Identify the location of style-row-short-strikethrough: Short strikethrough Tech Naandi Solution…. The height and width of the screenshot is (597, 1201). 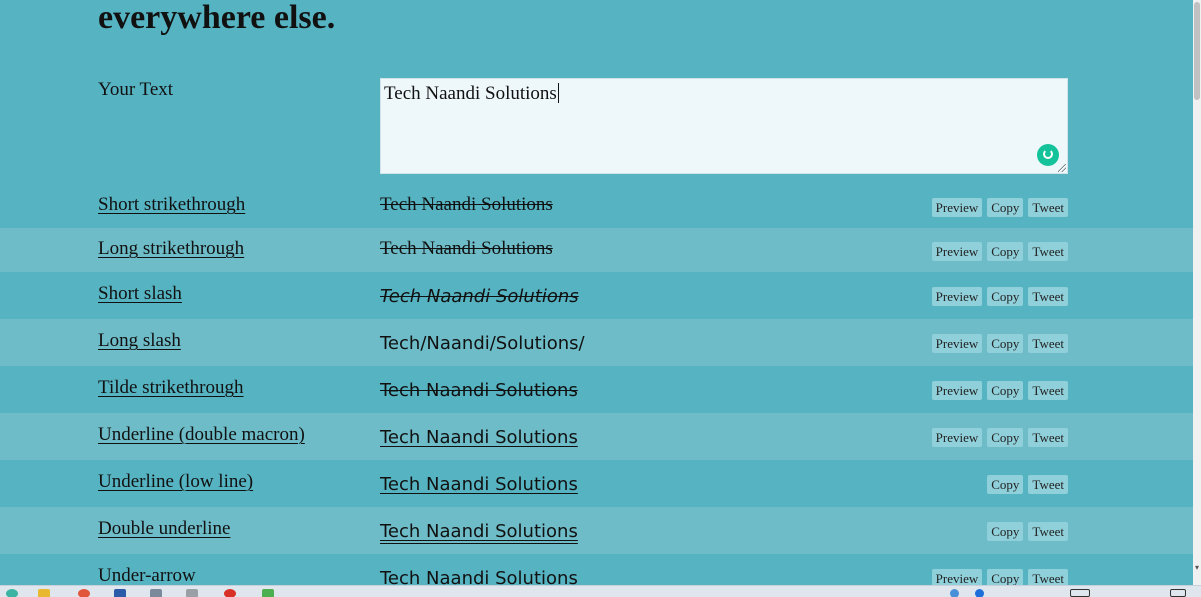
(596, 206).